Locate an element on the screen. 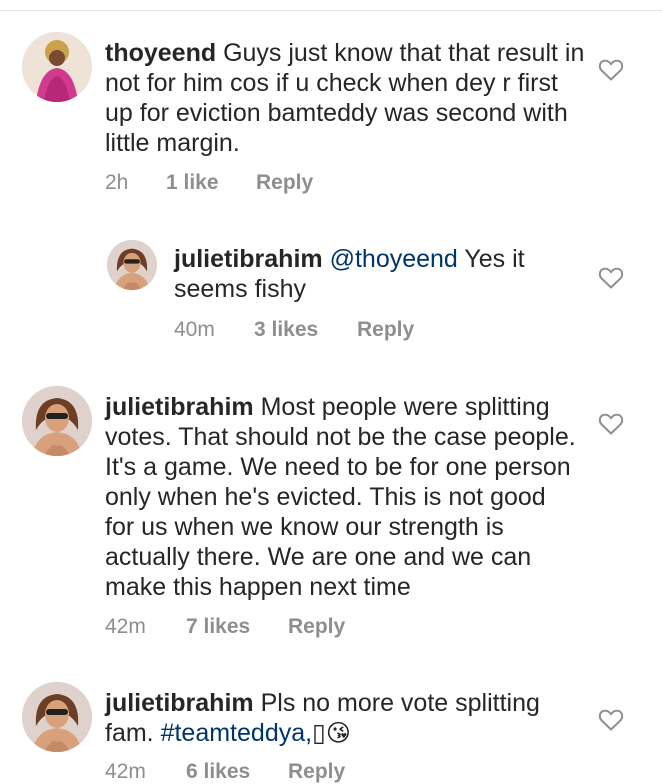  missing-glyph: ▯ is located at coordinates (319, 733).